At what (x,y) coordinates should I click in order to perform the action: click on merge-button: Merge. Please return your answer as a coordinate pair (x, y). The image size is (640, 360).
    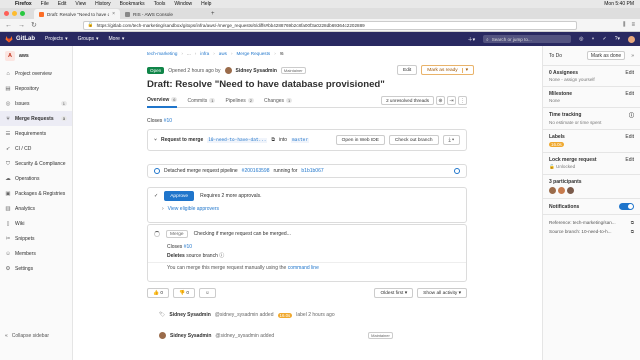
    Looking at the image, I should click on (177, 234).